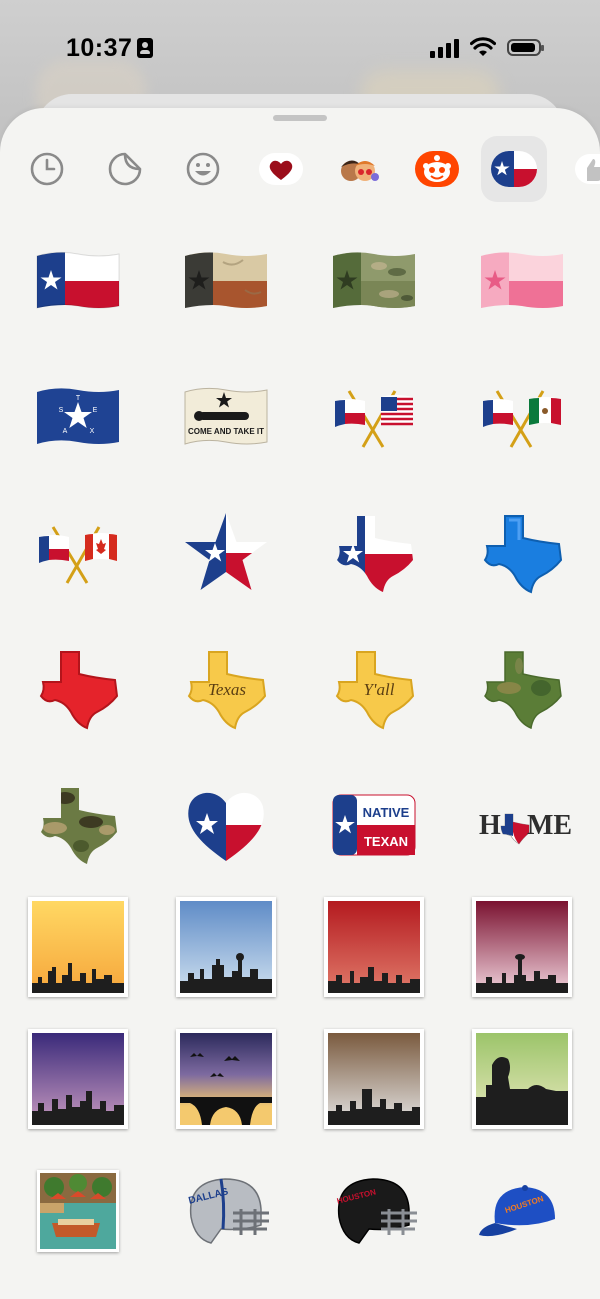  What do you see at coordinates (587, 169) in the screenshot?
I see `thumbs-up-icon` at bounding box center [587, 169].